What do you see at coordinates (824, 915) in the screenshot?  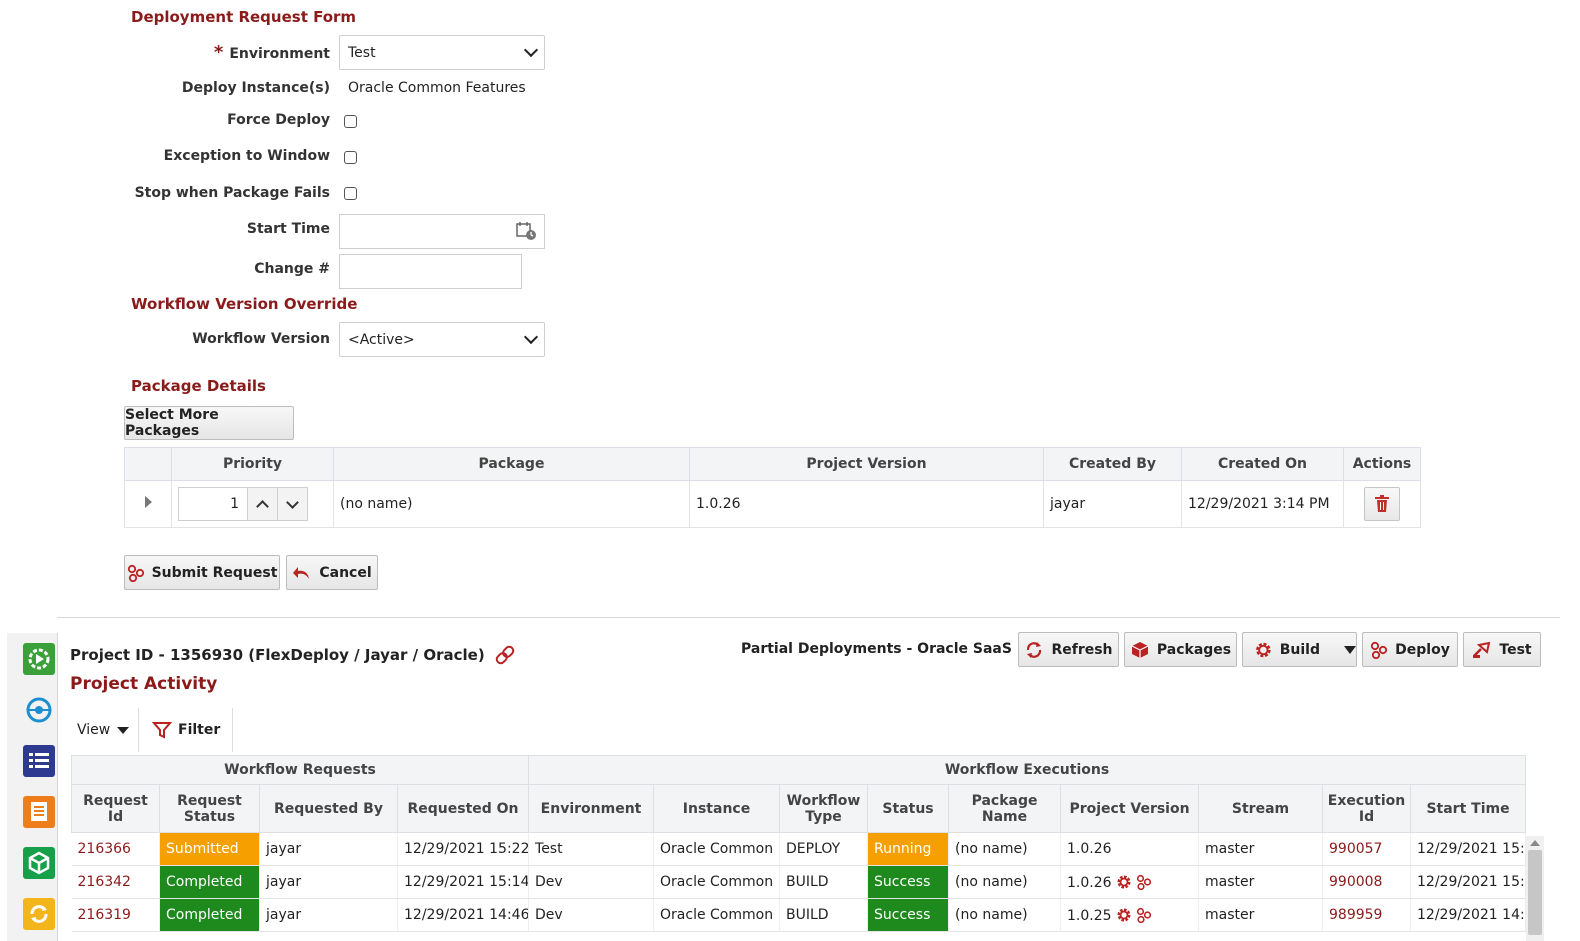 I see `workflow-type-cell: BUILD` at bounding box center [824, 915].